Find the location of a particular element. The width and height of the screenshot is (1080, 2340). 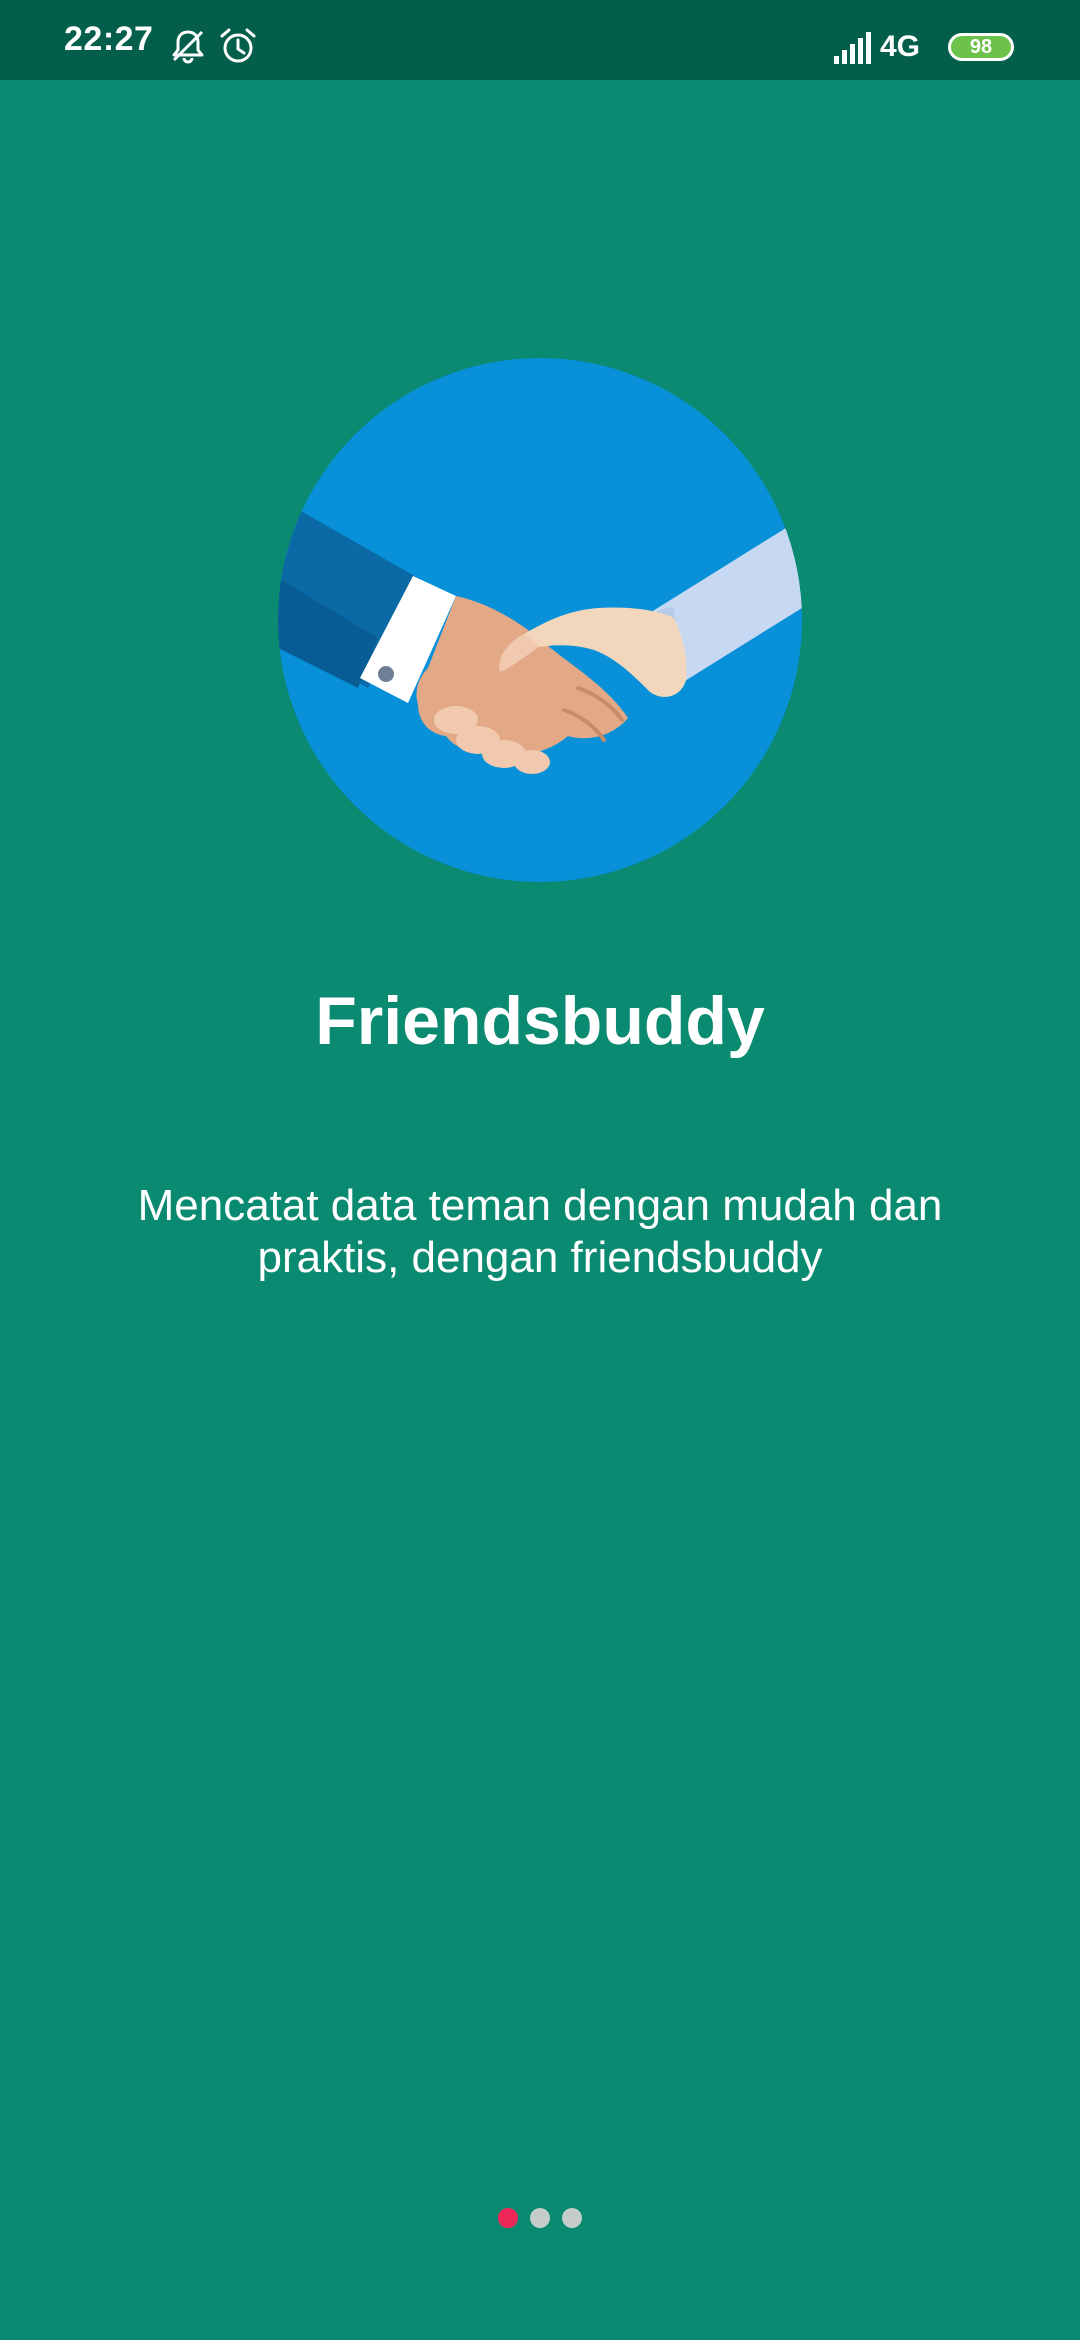

status-time: 22:27 is located at coordinates (109, 39).